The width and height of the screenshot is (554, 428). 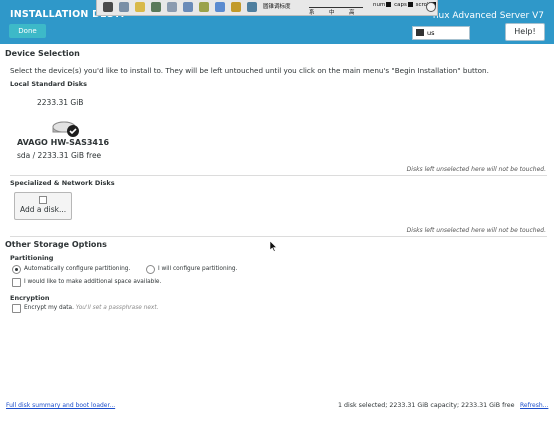 I want to click on ime-char-3: 高, so click(x=352, y=13).